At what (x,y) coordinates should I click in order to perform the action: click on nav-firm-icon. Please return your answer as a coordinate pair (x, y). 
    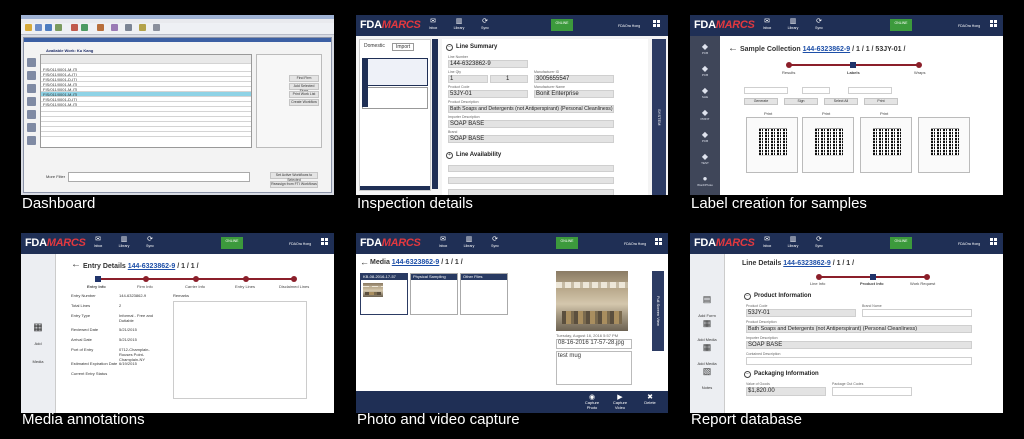
    Looking at the image, I should click on (31, 75).